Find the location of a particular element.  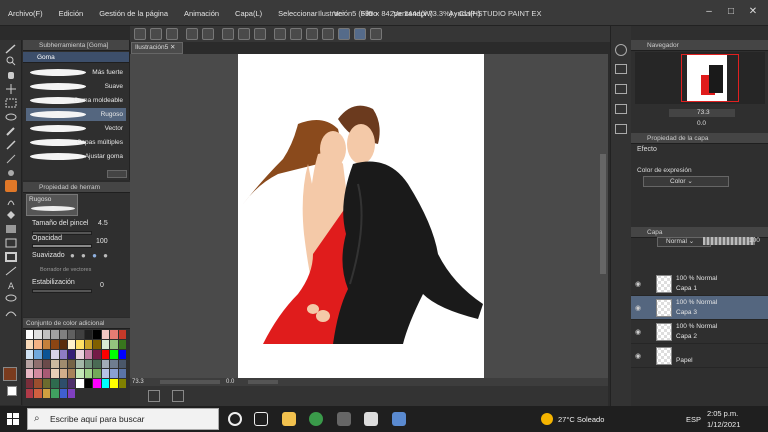

navigator-preview is located at coordinates (700, 78).